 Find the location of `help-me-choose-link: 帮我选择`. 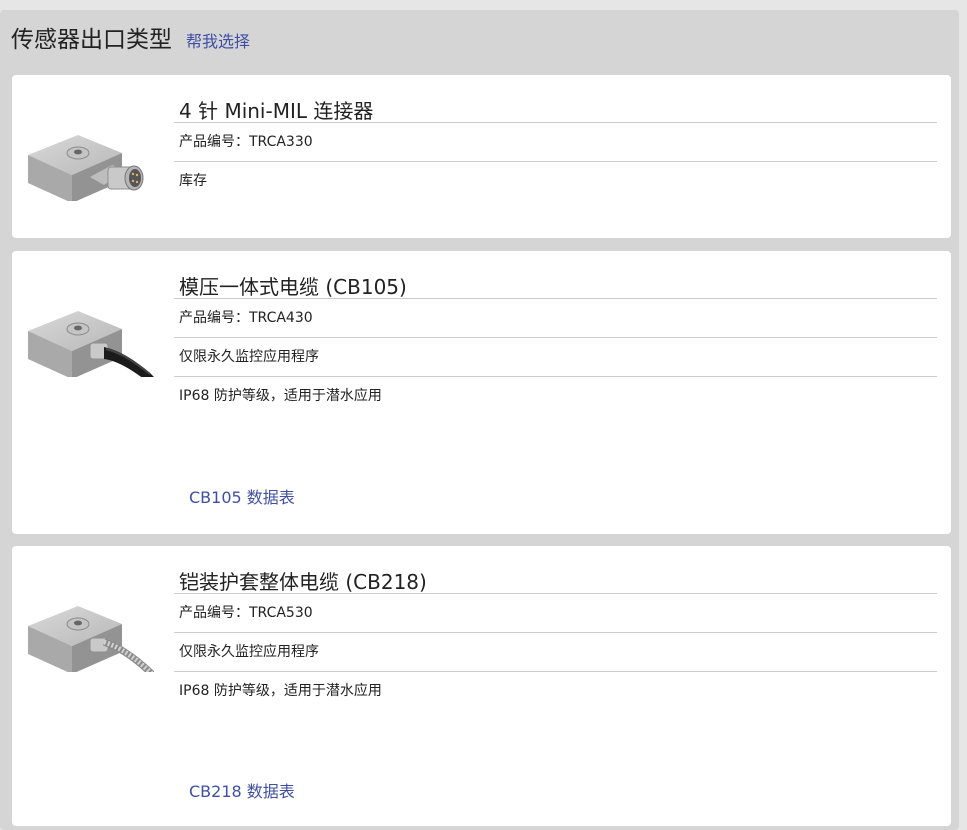

help-me-choose-link: 帮我选择 is located at coordinates (218, 40).